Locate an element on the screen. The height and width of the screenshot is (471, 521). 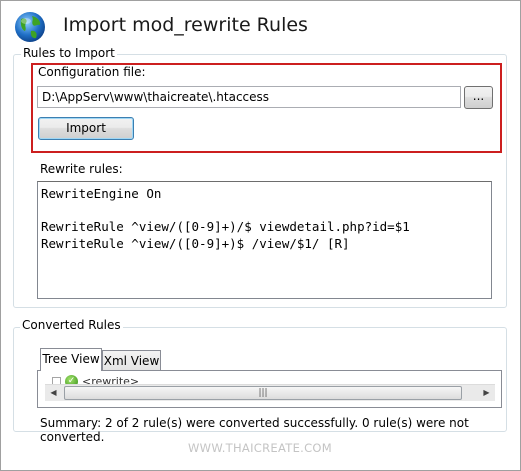
converted-rules-label: Converted Rules is located at coordinates (71, 325).